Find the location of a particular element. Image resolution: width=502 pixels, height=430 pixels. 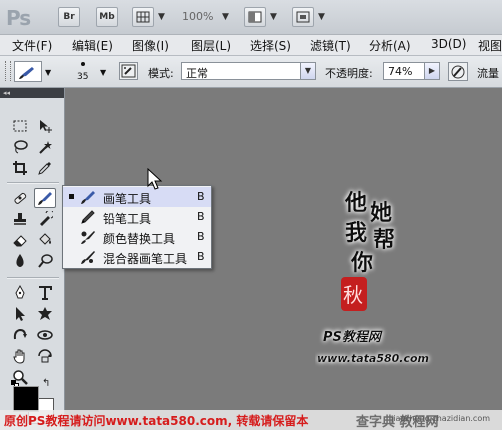

flow-label: 流量 is located at coordinates (488, 73).